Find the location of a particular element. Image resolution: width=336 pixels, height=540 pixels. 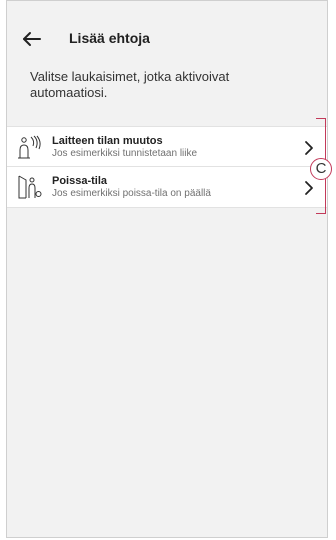

trigger-label: Laitteen tilan muutos is located at coordinates (107, 141).